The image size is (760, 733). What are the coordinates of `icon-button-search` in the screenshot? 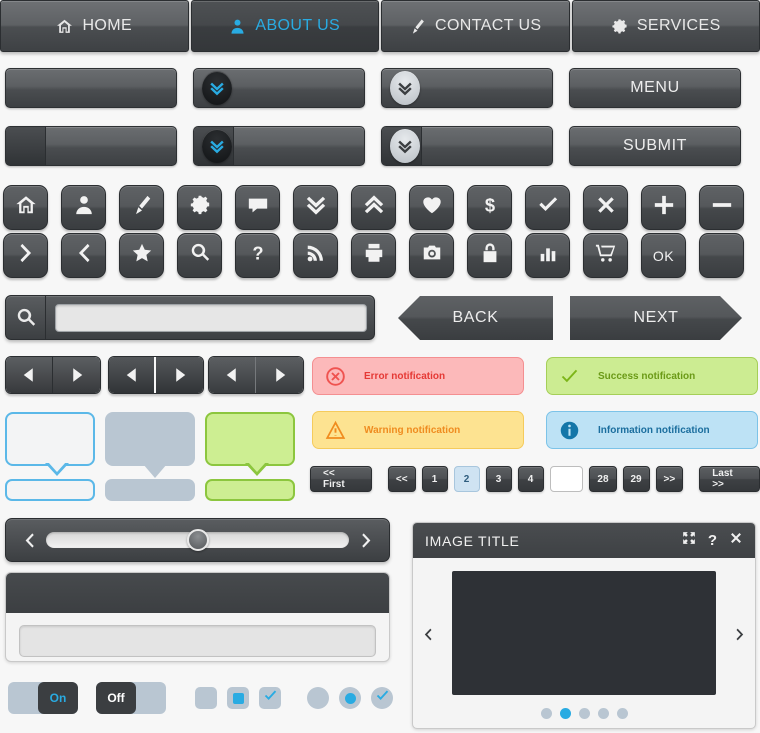 It's located at (199, 255).